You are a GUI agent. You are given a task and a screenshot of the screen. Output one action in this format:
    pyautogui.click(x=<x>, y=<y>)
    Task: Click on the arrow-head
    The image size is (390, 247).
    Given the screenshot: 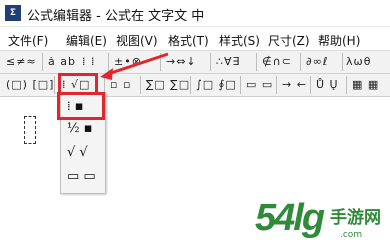 What is the action you would take?
    pyautogui.click(x=106, y=74)
    